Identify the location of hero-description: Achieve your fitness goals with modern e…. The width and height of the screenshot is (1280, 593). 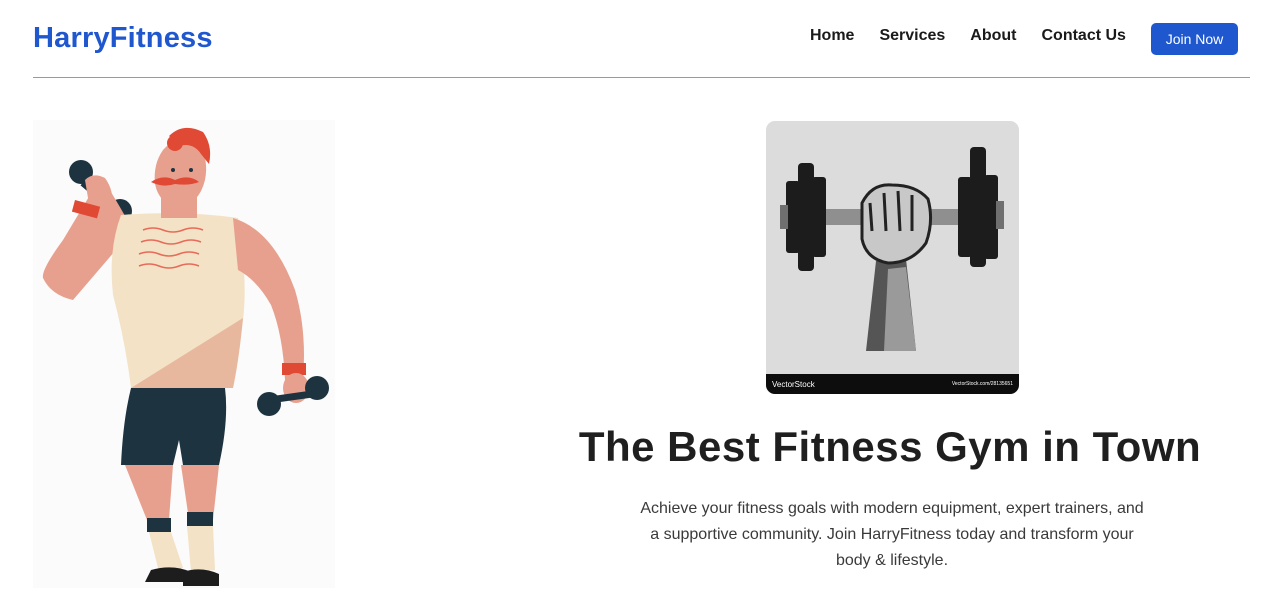
(892, 534).